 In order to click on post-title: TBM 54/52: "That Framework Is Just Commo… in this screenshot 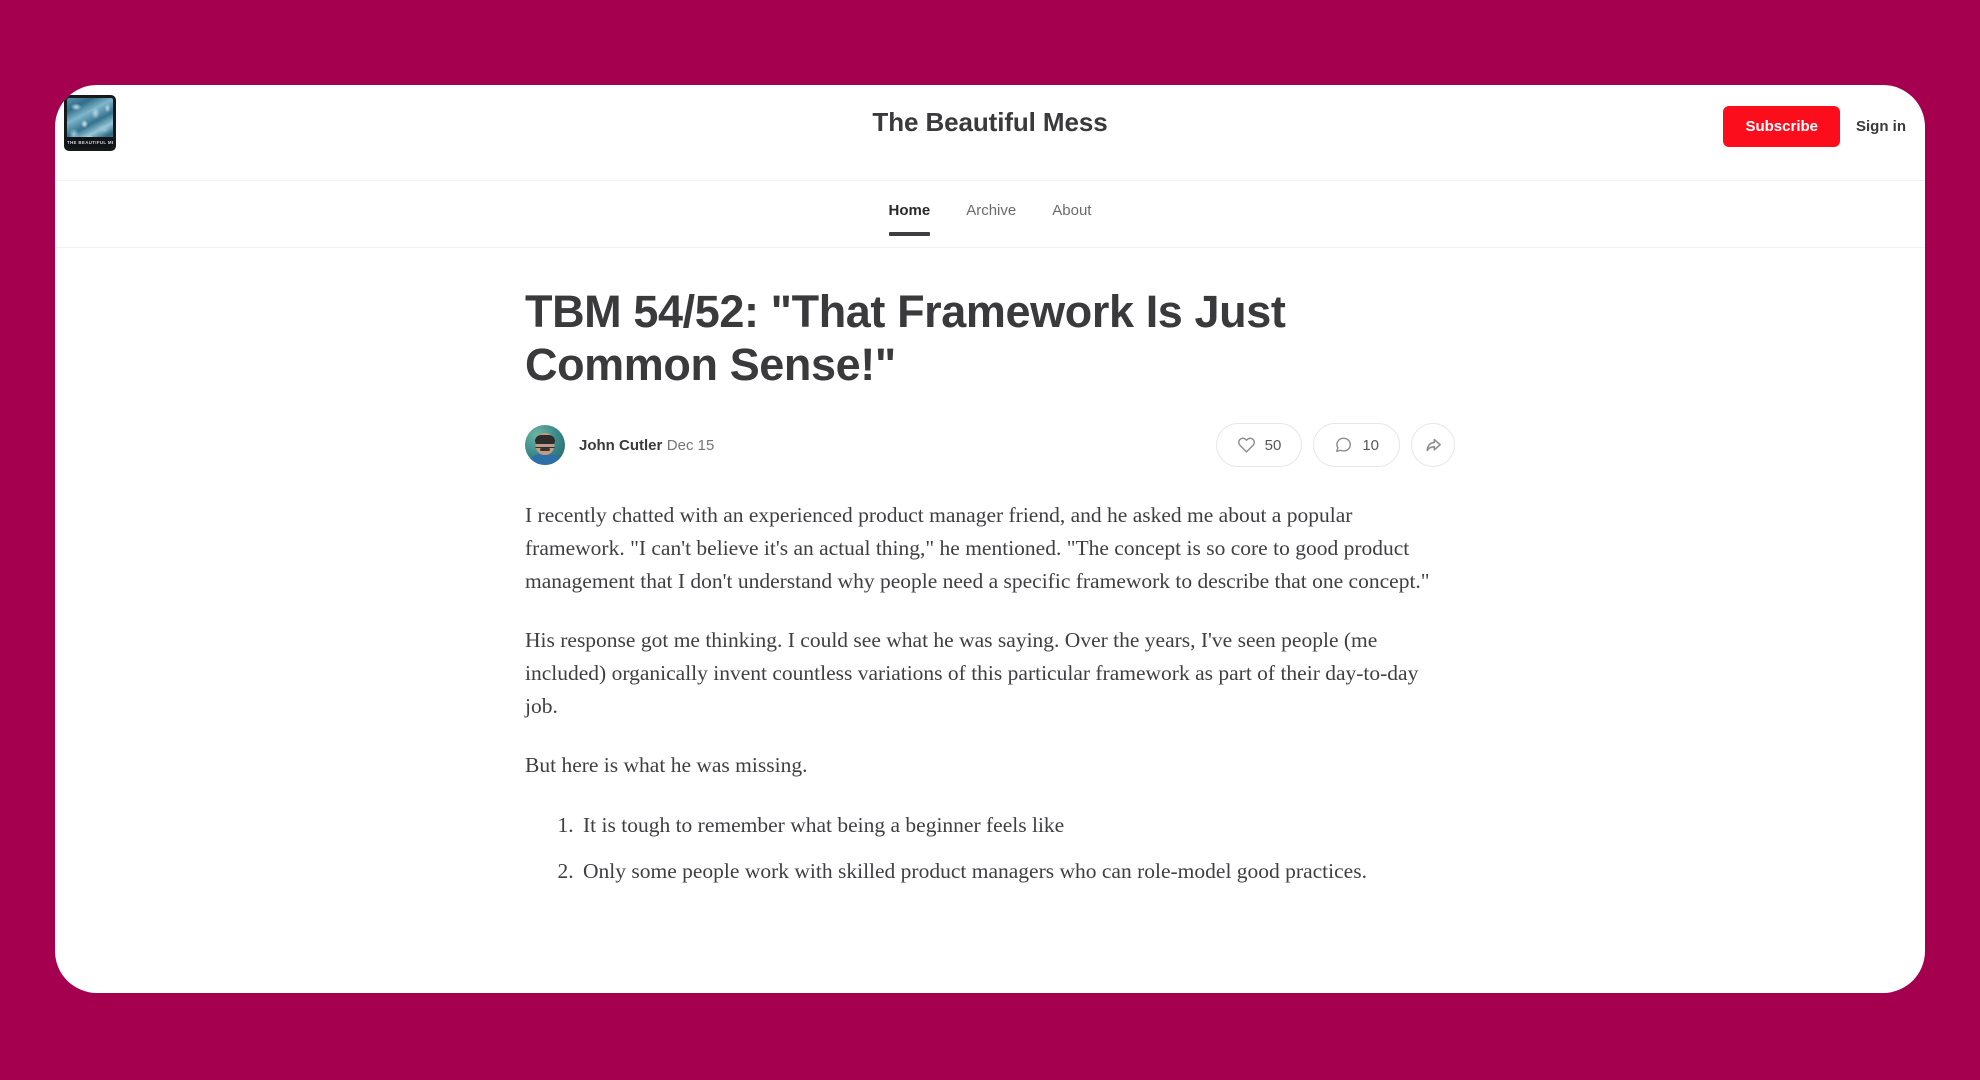, I will do `click(905, 338)`.